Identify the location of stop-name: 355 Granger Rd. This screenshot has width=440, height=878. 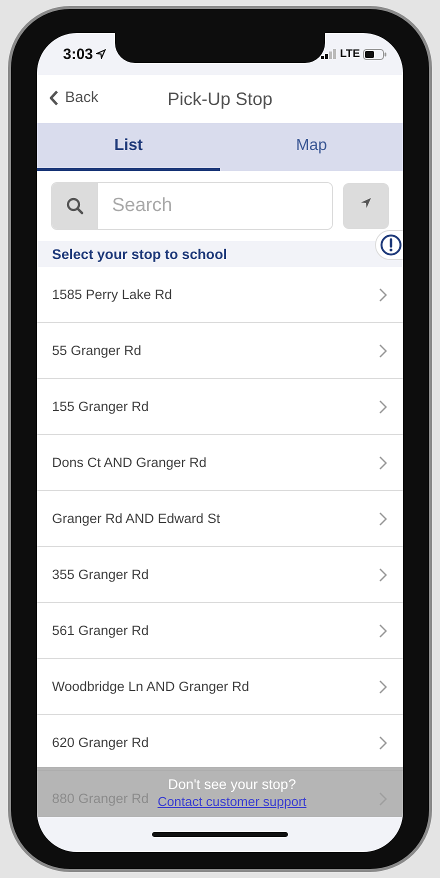
(100, 574).